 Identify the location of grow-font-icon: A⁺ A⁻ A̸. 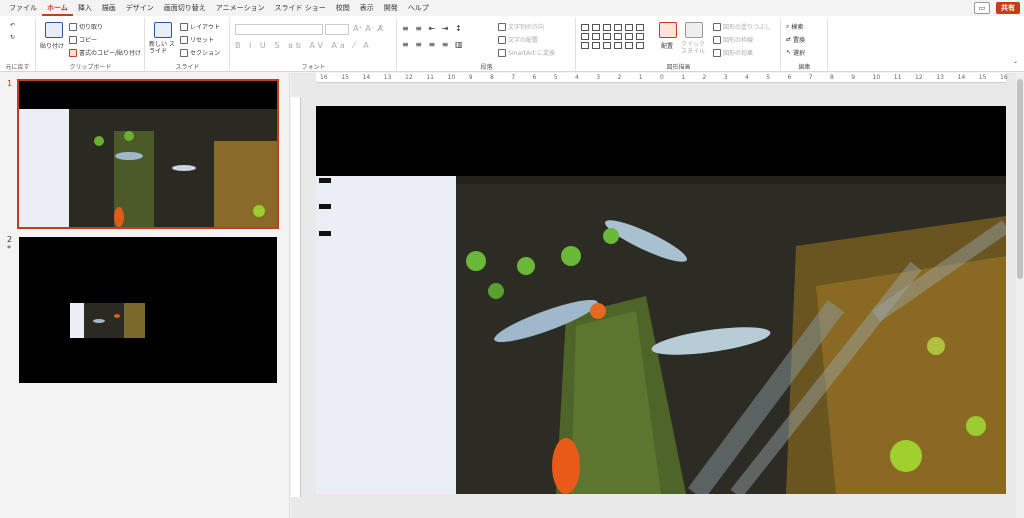
(368, 28).